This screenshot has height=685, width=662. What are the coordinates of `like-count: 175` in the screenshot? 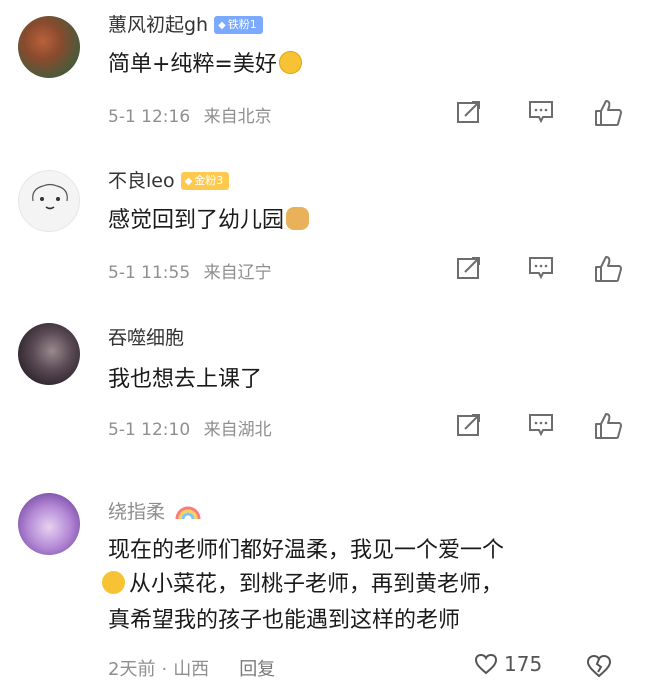 It's located at (523, 664).